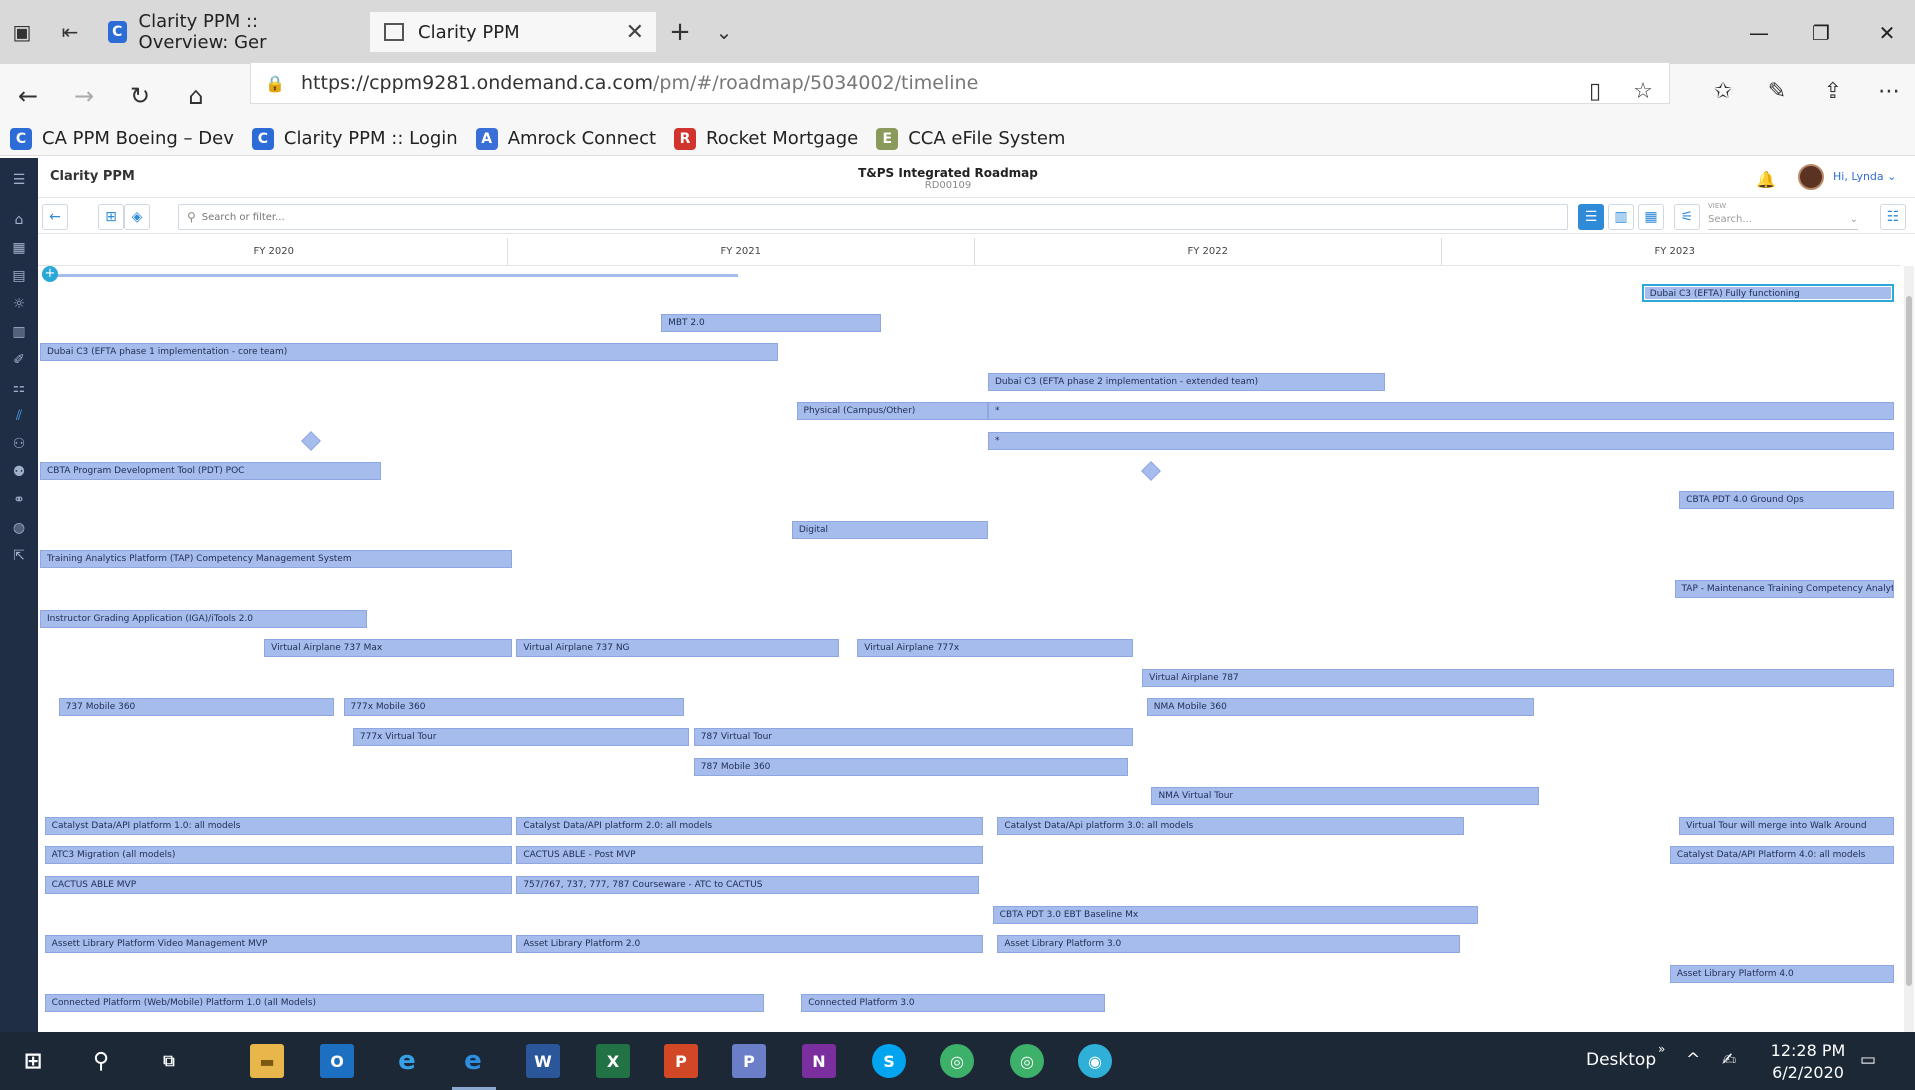  What do you see at coordinates (278, 885) in the screenshot?
I see `roadmap-item-bar: CACTUS ABLE MVP` at bounding box center [278, 885].